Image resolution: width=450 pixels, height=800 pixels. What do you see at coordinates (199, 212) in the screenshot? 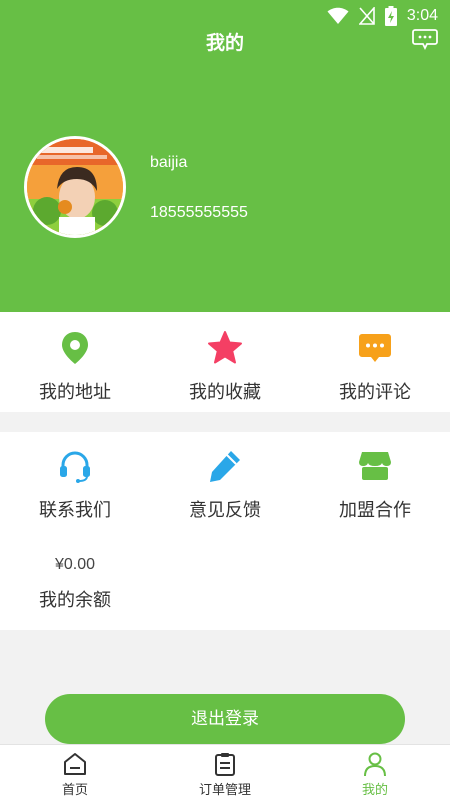
I see `phone-number: 18555555555` at bounding box center [199, 212].